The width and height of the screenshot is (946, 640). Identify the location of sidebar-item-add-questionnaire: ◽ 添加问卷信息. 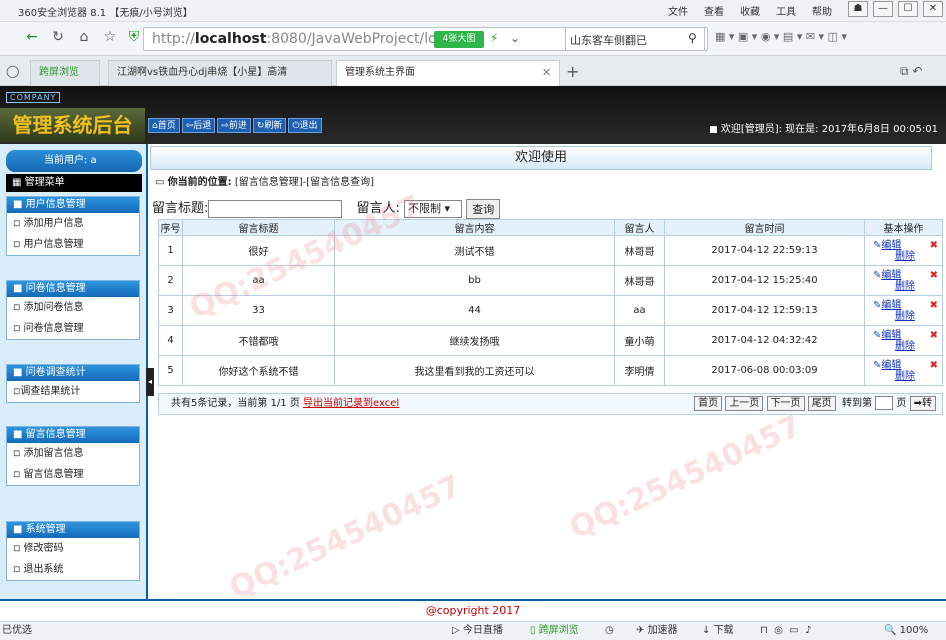
(73, 307).